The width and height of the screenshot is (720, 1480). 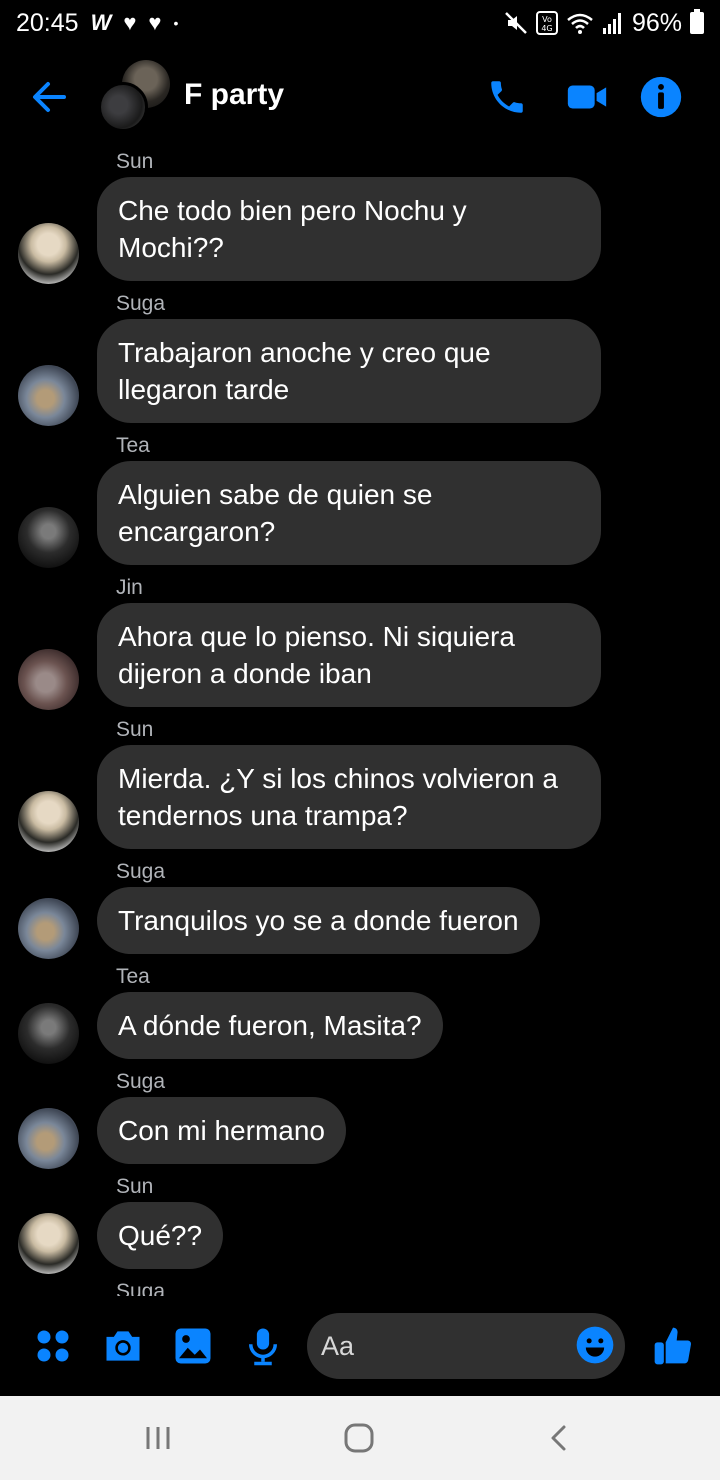 What do you see at coordinates (101, 22) in the screenshot?
I see `wattpad-notification-icon: W` at bounding box center [101, 22].